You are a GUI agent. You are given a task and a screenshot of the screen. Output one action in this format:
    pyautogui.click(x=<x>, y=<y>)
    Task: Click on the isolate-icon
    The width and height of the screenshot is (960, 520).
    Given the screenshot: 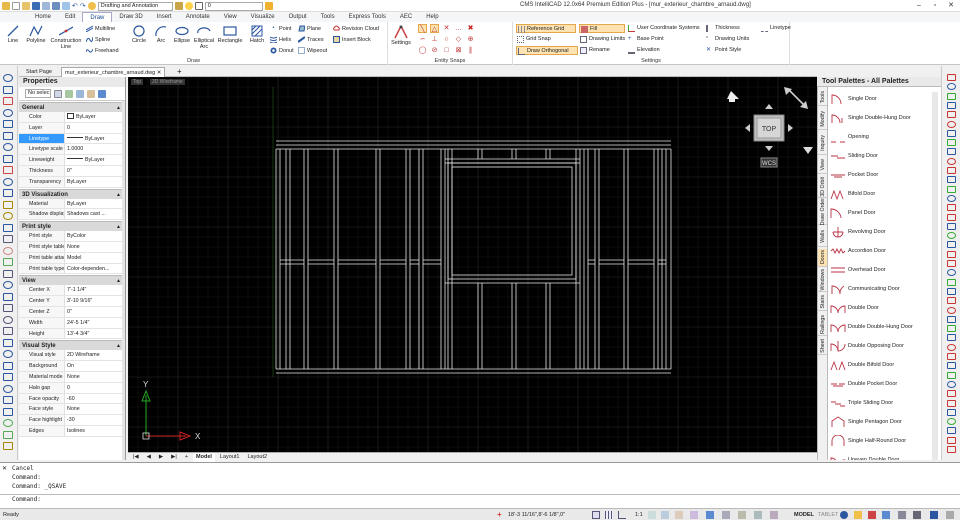 What is the action you would take?
    pyautogui.click(x=886, y=515)
    